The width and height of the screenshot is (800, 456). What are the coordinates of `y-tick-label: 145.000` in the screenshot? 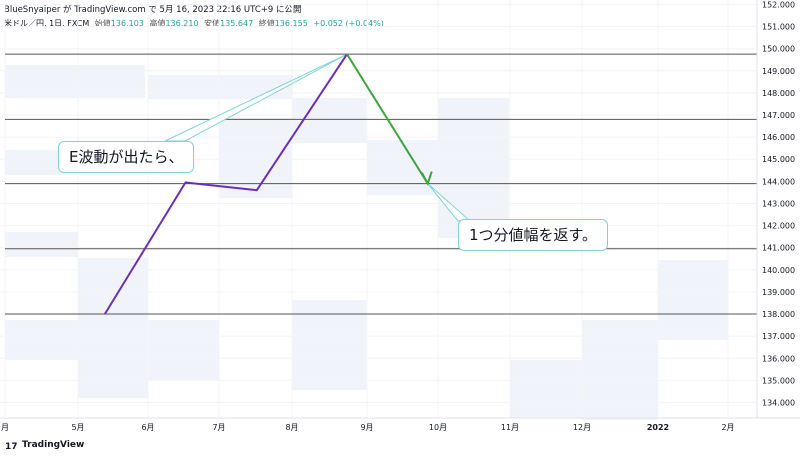 It's located at (778, 159).